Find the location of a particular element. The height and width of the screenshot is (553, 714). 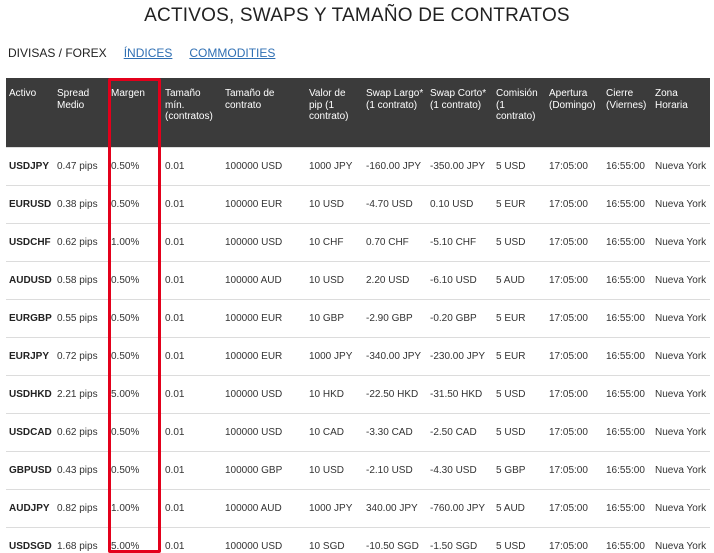

table-cell: 0.38 pips is located at coordinates (81, 204).